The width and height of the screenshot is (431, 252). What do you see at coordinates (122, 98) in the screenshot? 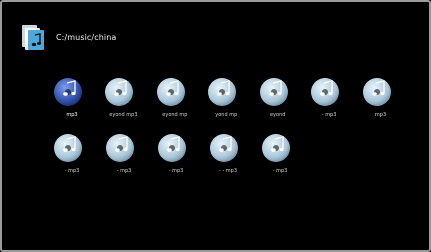
I see `file-item: eyond mp3` at bounding box center [122, 98].